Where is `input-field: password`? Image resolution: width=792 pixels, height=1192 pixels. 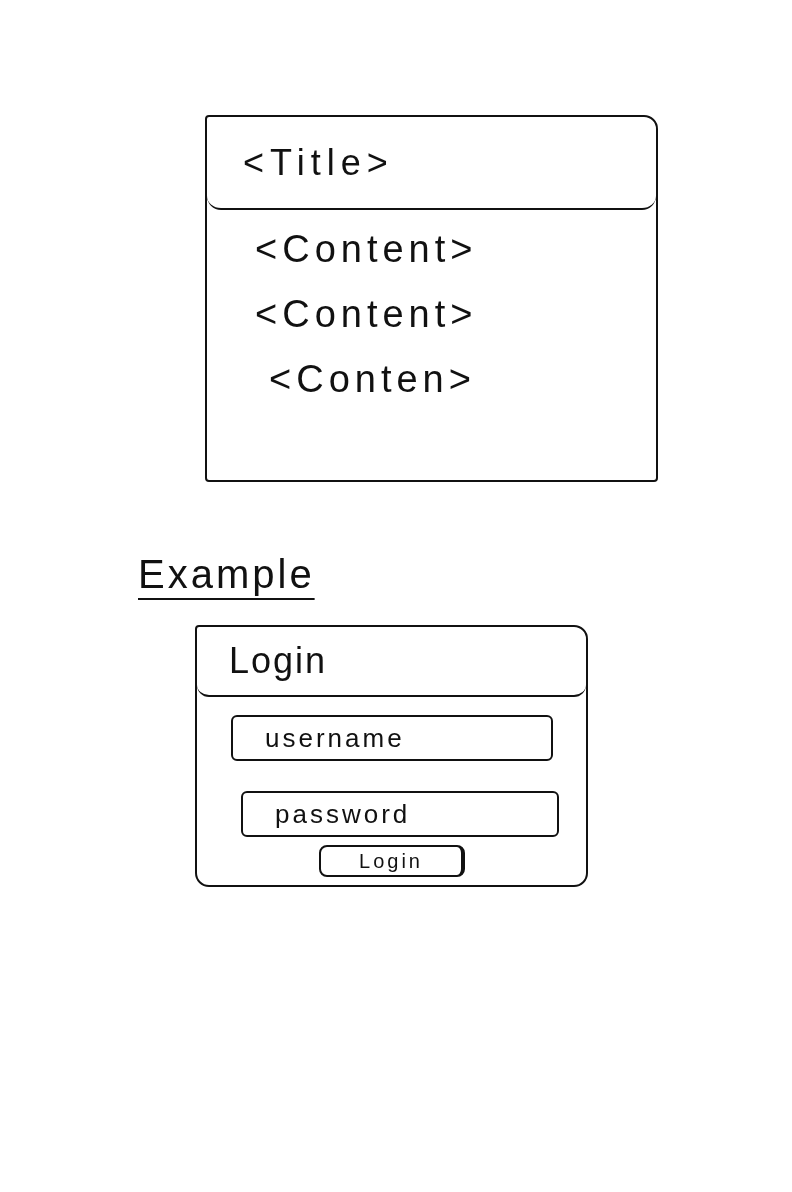 input-field: password is located at coordinates (400, 814).